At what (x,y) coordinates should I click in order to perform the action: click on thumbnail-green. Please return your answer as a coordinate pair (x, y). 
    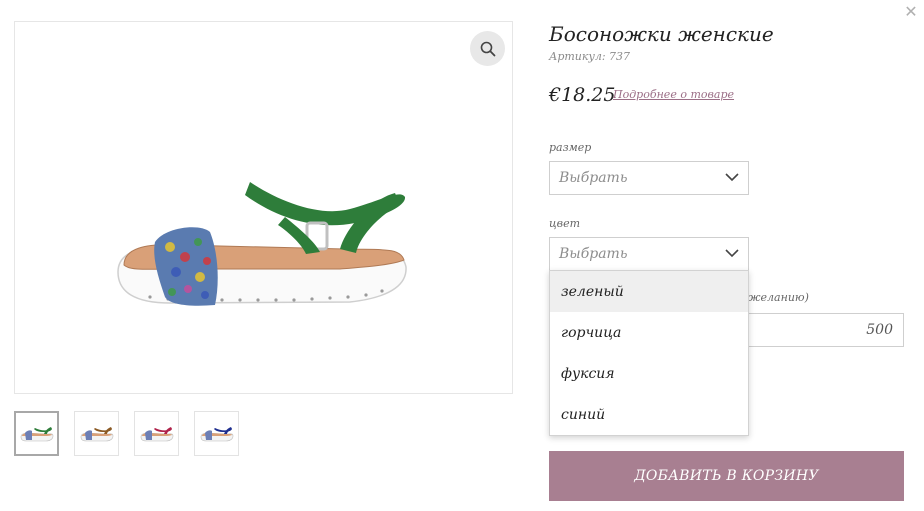
    Looking at the image, I should click on (36, 433).